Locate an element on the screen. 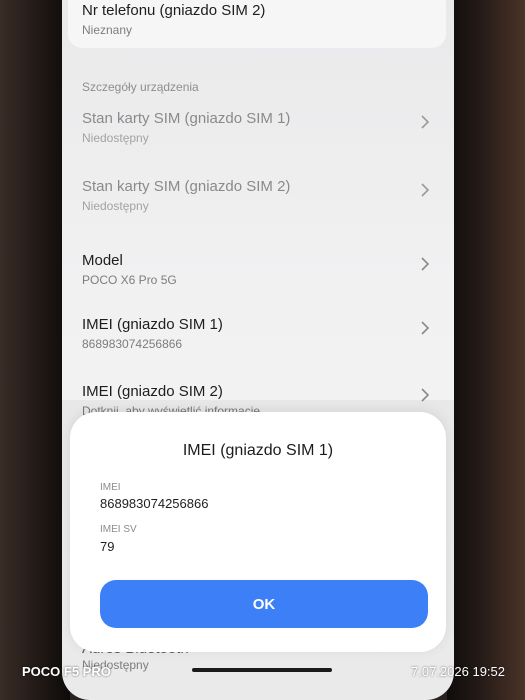 The image size is (525, 700). settings-item-subtitle: POCO X6 Pro 5G is located at coordinates (129, 280).